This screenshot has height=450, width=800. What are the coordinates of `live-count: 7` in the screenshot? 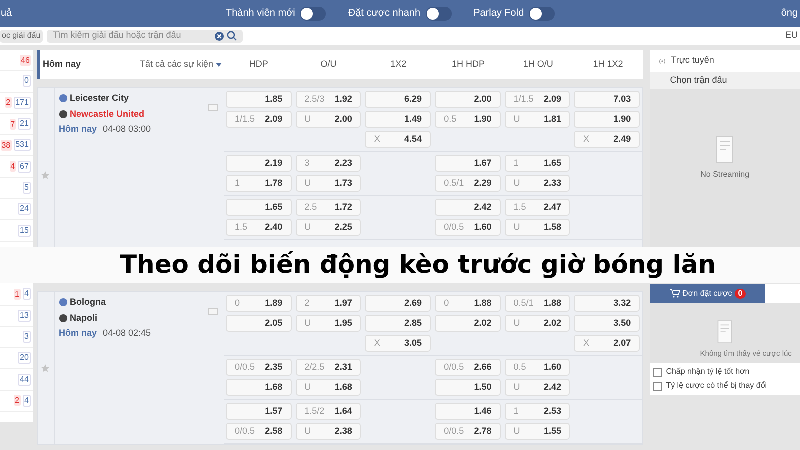 It's located at (13, 124).